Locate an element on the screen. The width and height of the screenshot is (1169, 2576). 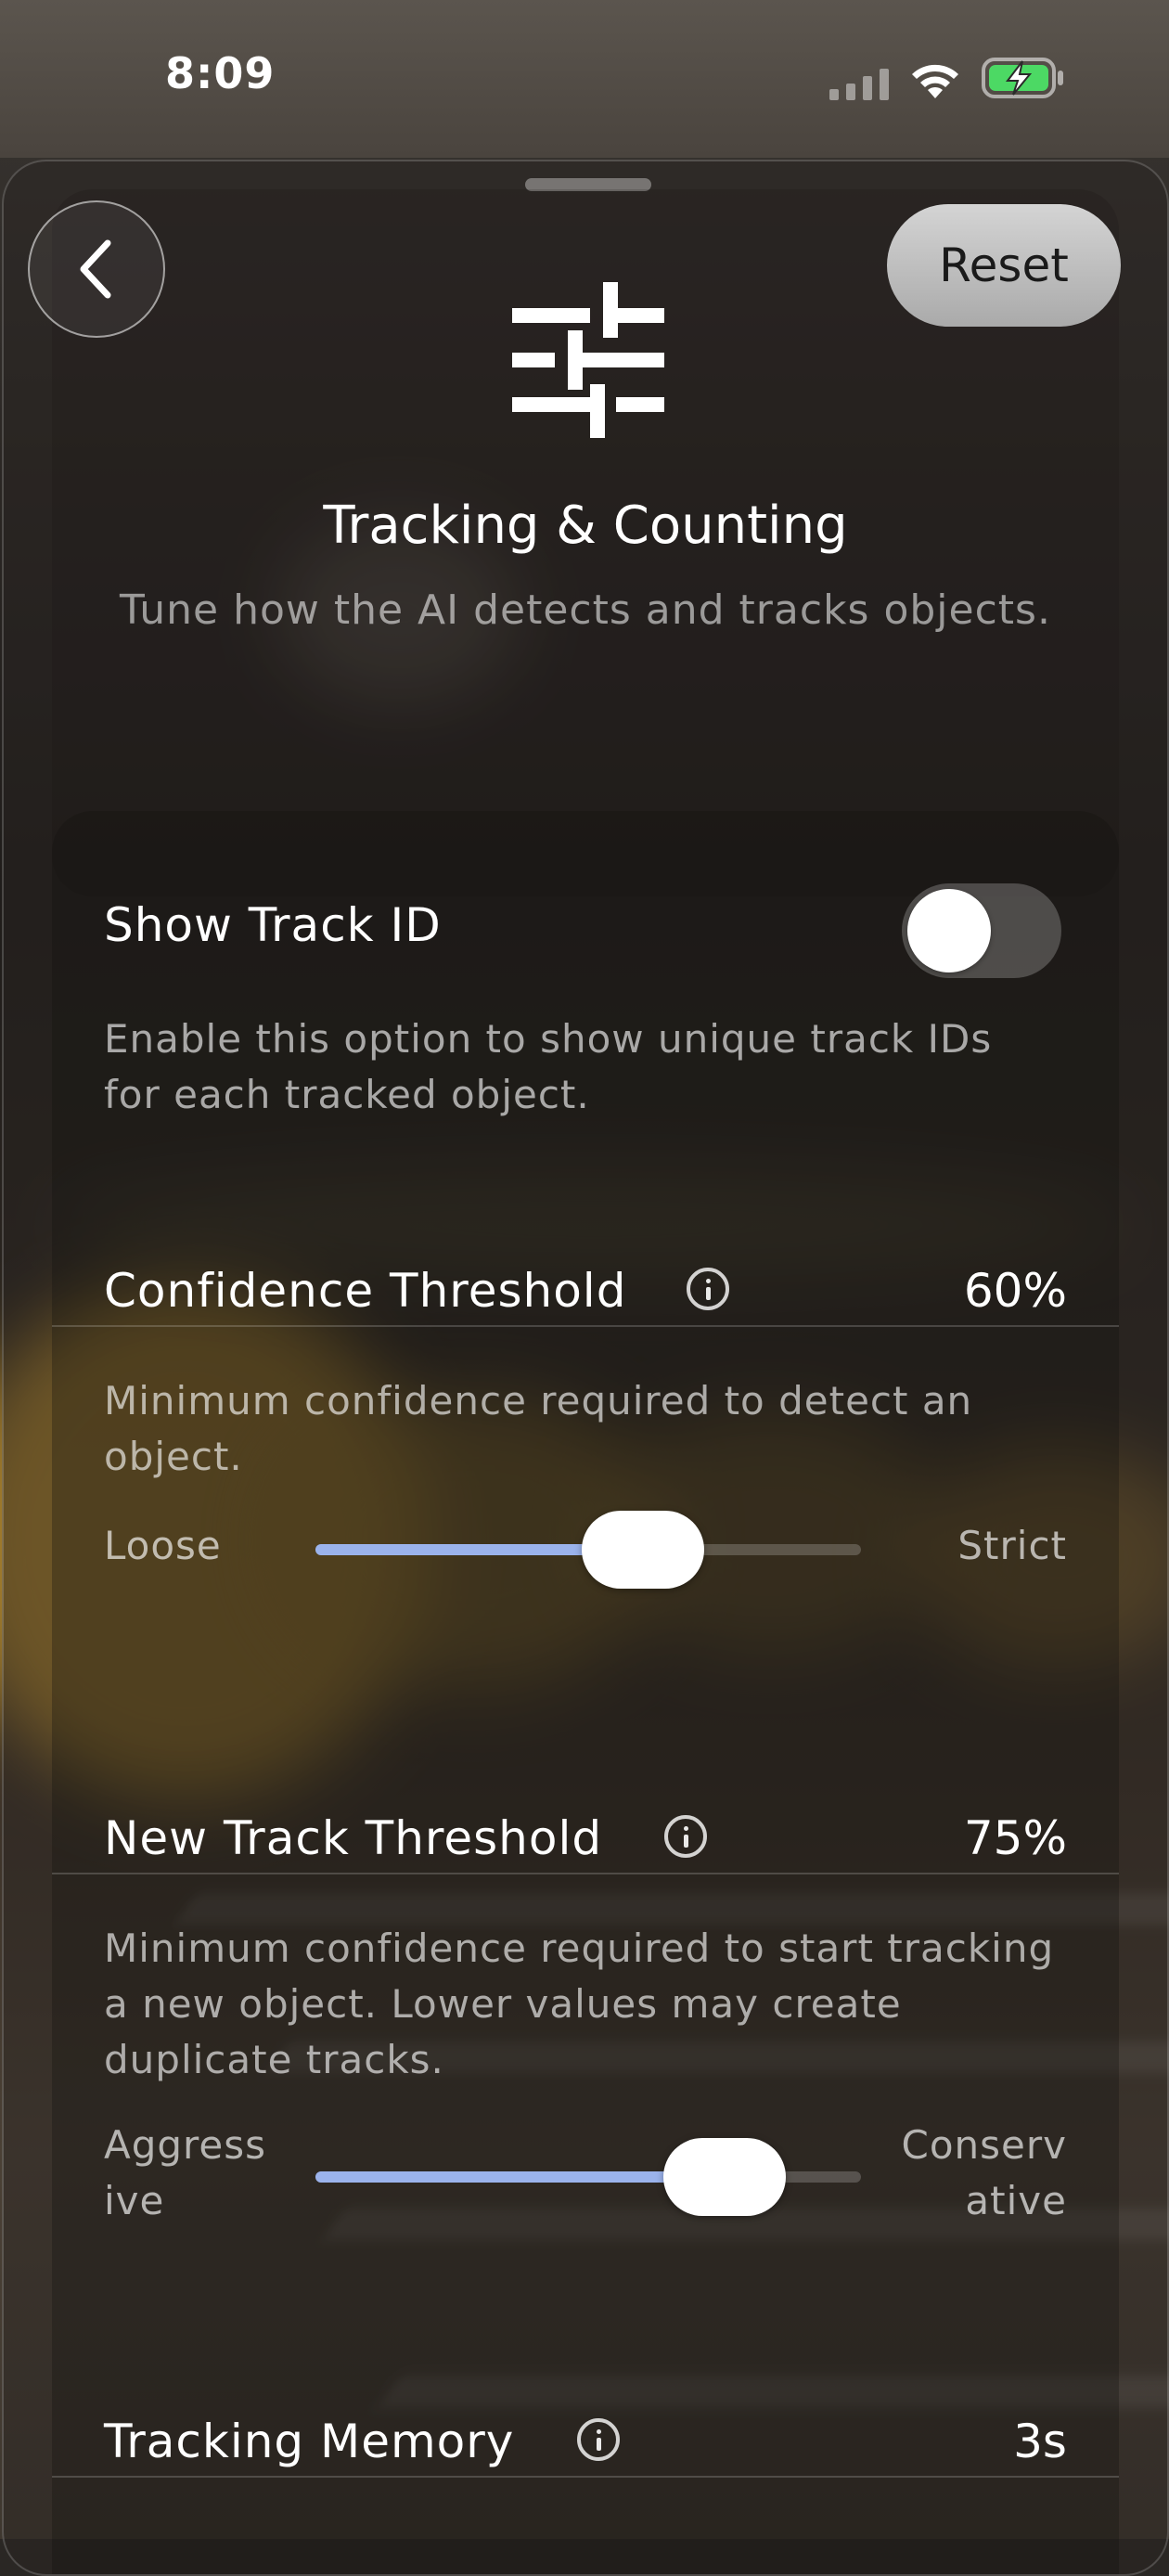
reset-button: Reset is located at coordinates (1004, 266).